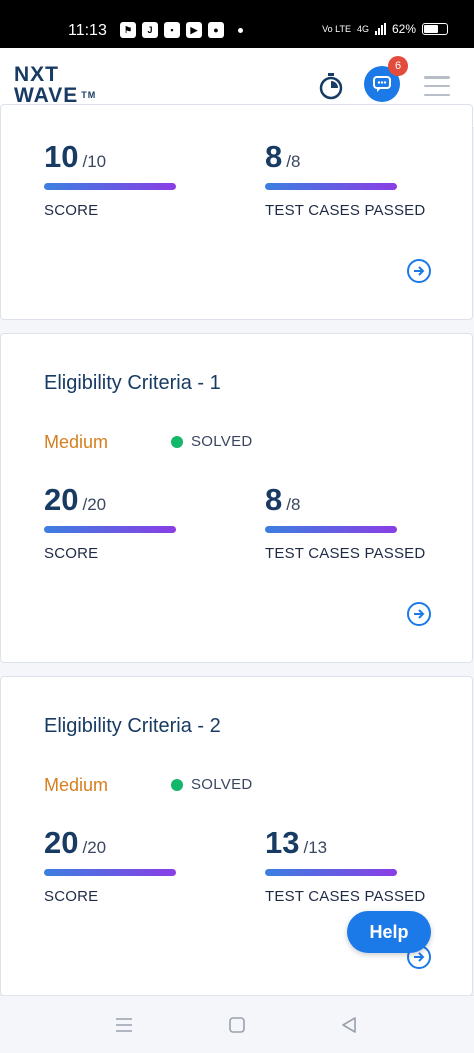 The image size is (474, 1053). I want to click on status-time: 11:13, so click(87, 30).